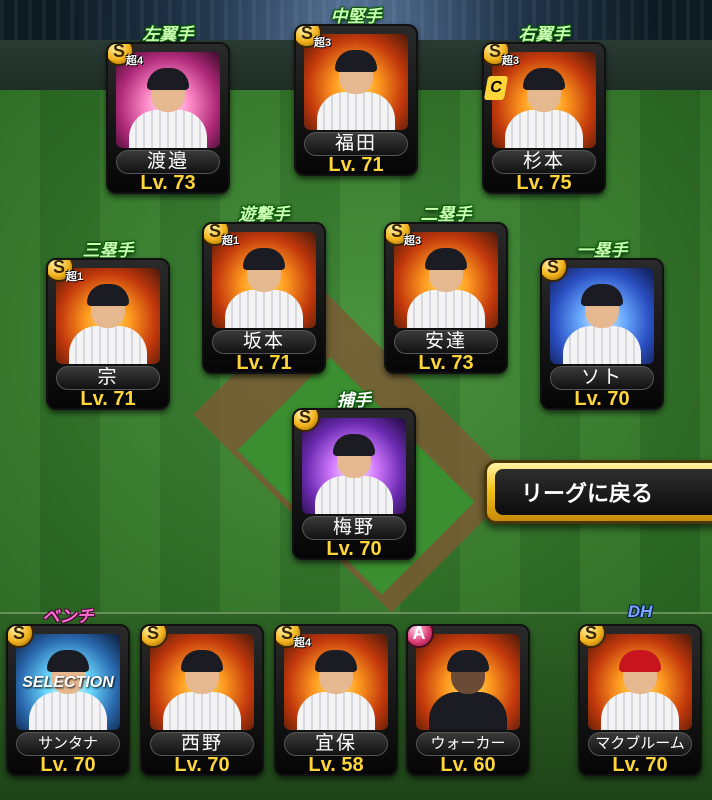 The height and width of the screenshot is (800, 712). I want to click on player-name: 渡邉, so click(168, 162).